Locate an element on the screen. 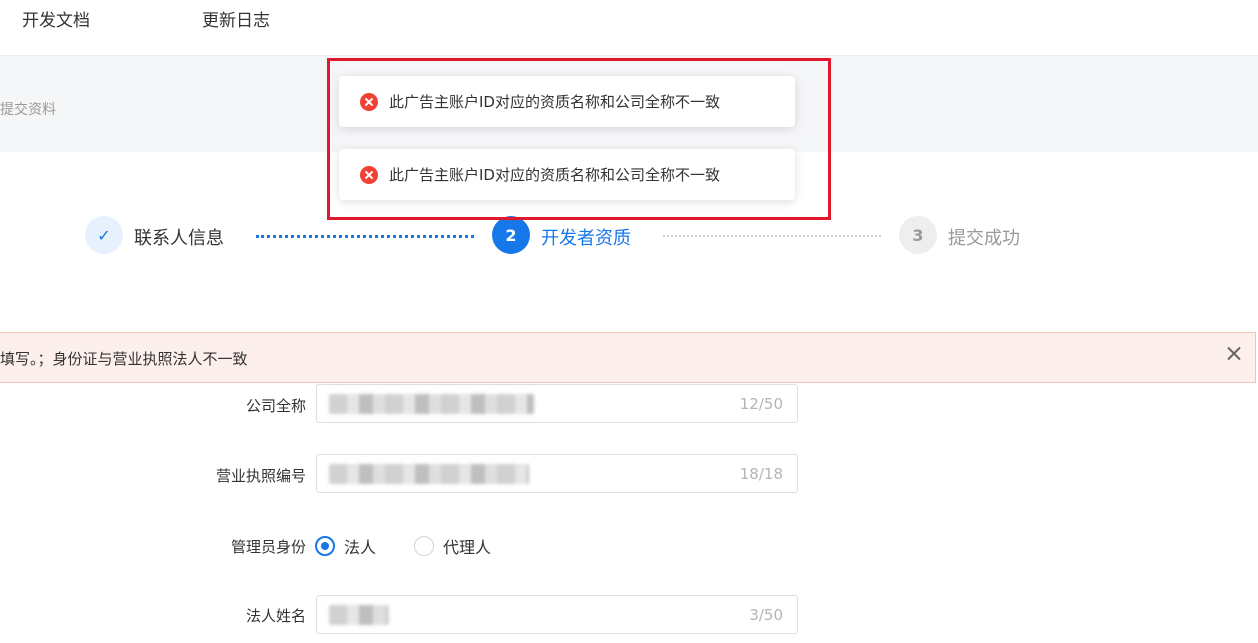 This screenshot has height=643, width=1258. radio-legal-person-label: 法人 is located at coordinates (360, 547).